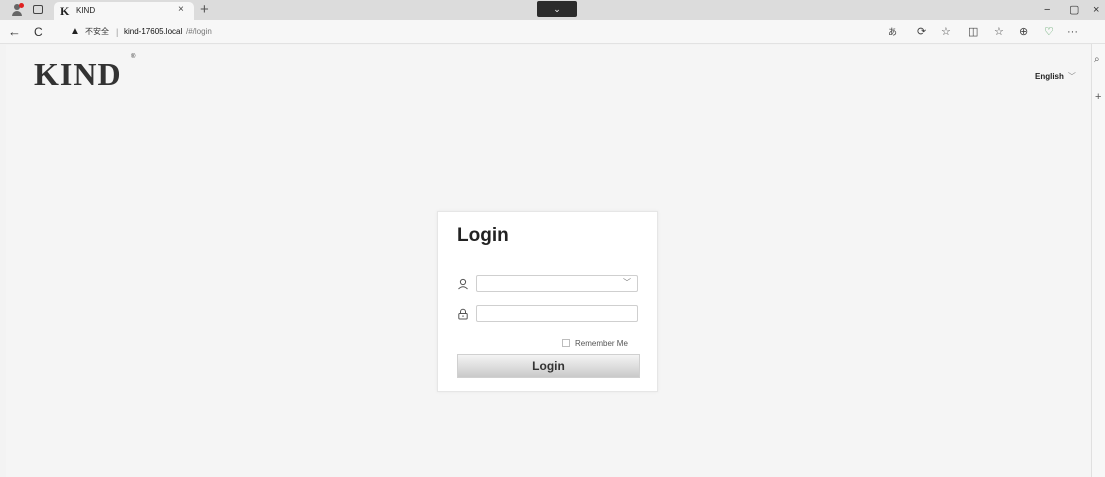  What do you see at coordinates (892, 32) in the screenshot?
I see `read-aloud-icon: あ` at bounding box center [892, 32].